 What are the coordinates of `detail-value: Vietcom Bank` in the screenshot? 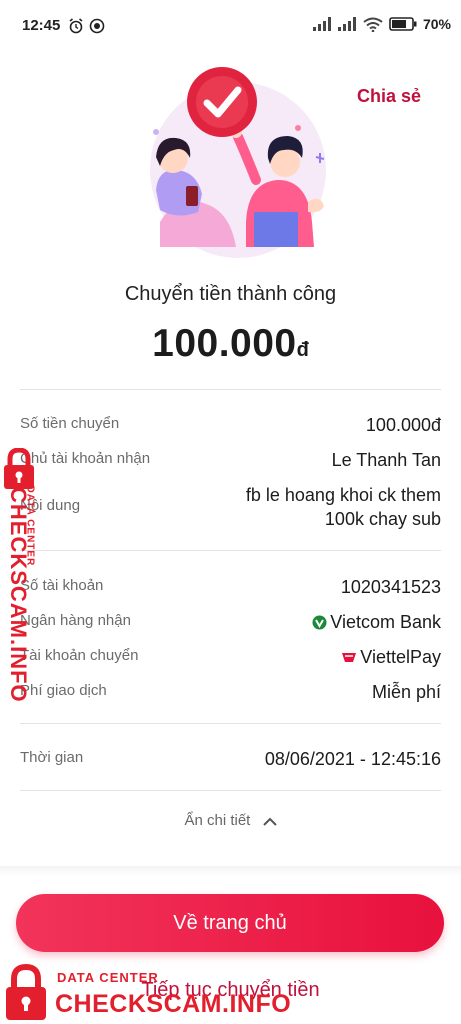 It's located at (376, 622).